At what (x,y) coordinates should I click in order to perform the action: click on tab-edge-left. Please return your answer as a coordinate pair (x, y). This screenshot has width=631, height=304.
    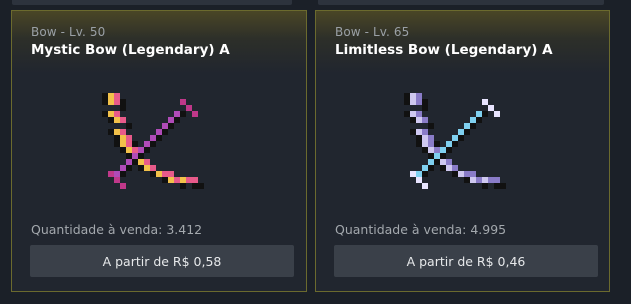
    Looking at the image, I should click on (152, 2).